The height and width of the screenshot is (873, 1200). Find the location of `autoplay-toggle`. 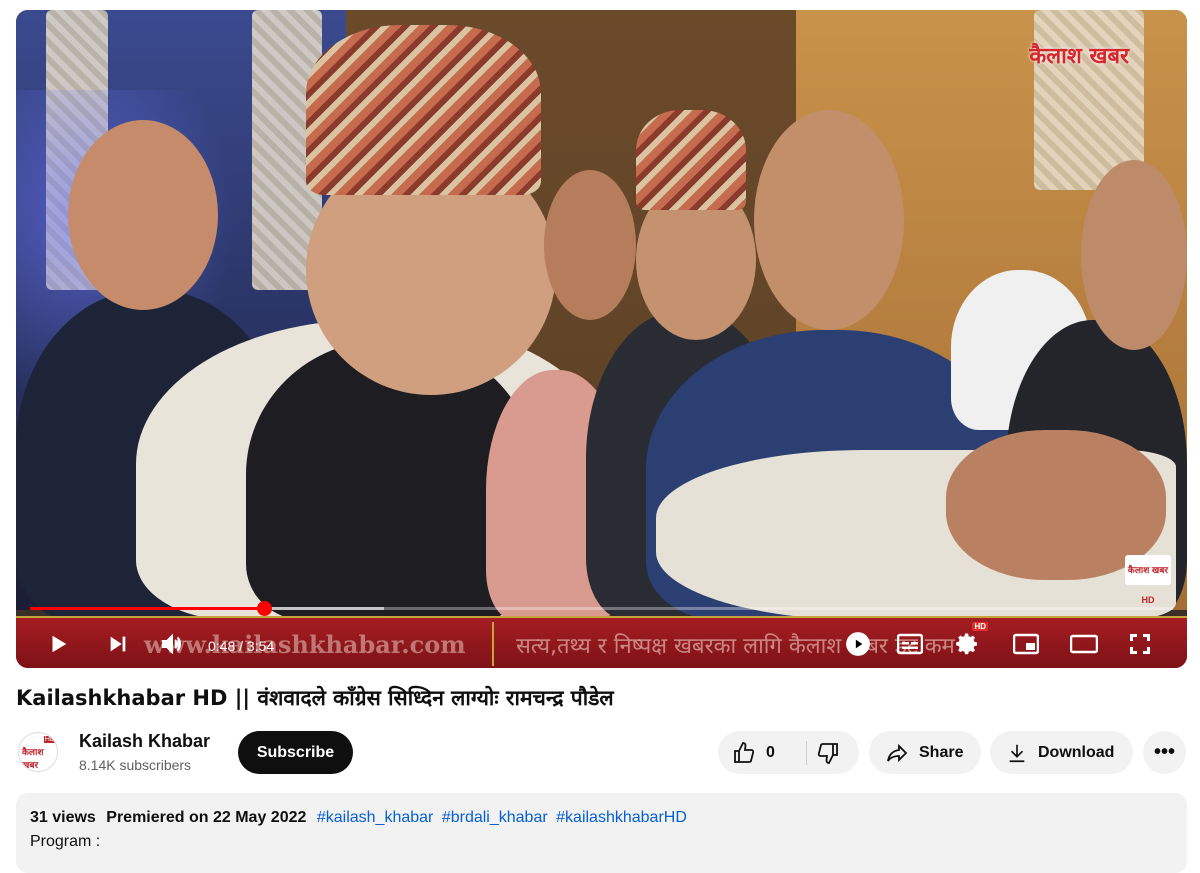

autoplay-toggle is located at coordinates (858, 644).